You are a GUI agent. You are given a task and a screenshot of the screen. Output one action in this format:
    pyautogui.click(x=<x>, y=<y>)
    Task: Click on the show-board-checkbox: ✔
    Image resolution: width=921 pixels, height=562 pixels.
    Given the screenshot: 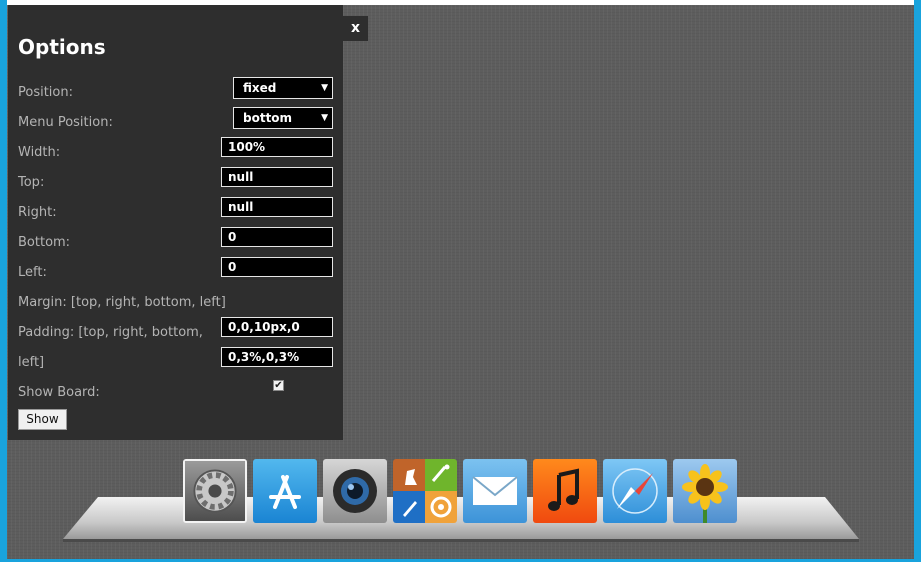 What is the action you would take?
    pyautogui.click(x=278, y=385)
    